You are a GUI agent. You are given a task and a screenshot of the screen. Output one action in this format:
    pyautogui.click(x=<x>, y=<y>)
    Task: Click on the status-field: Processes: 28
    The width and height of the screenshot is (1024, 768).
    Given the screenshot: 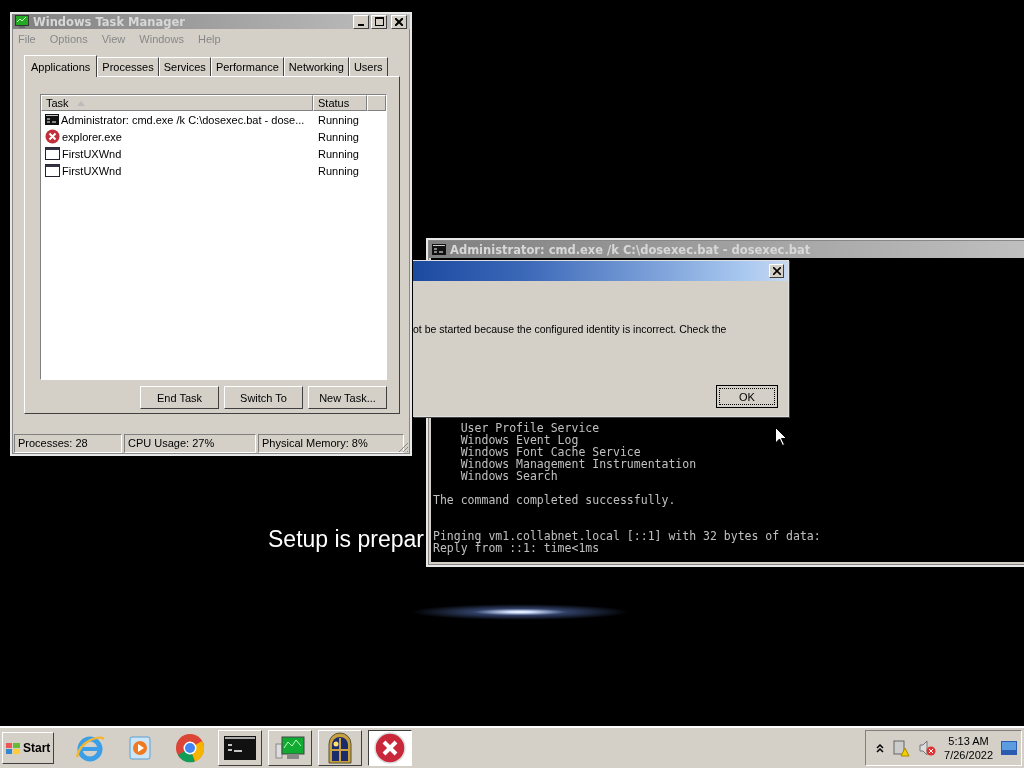 What is the action you would take?
    pyautogui.click(x=68, y=443)
    